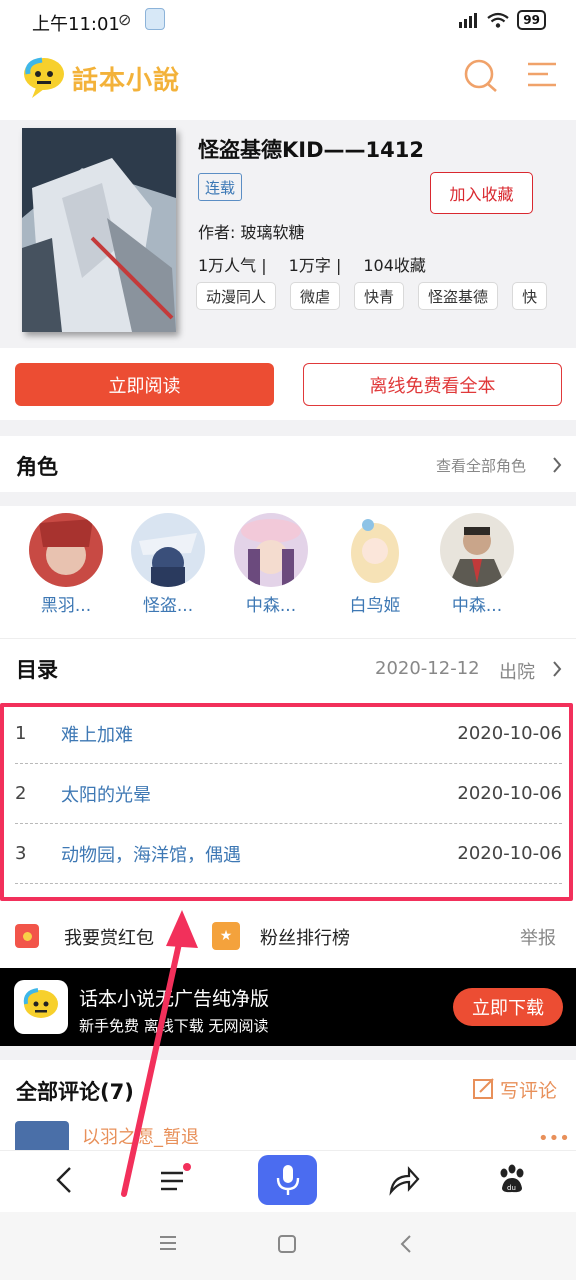 This screenshot has height=1280, width=576. What do you see at coordinates (530, 296) in the screenshot?
I see `tag-item: 快` at bounding box center [530, 296].